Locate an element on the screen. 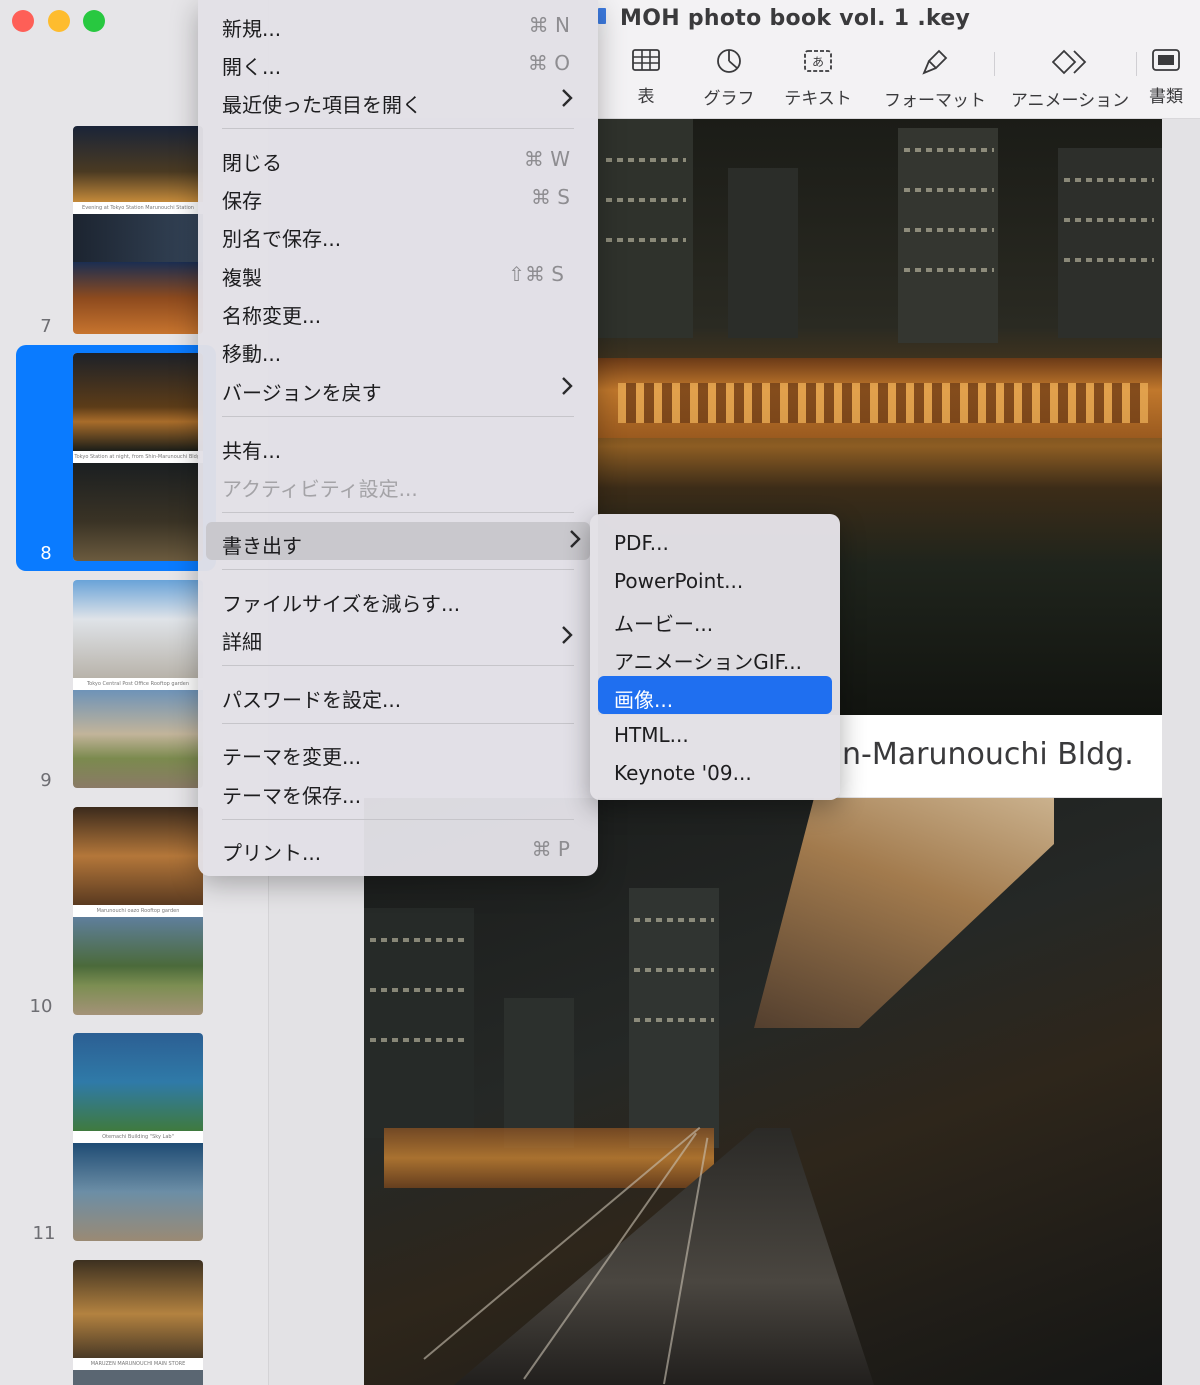  format-brush-icon is located at coordinates (935, 62).